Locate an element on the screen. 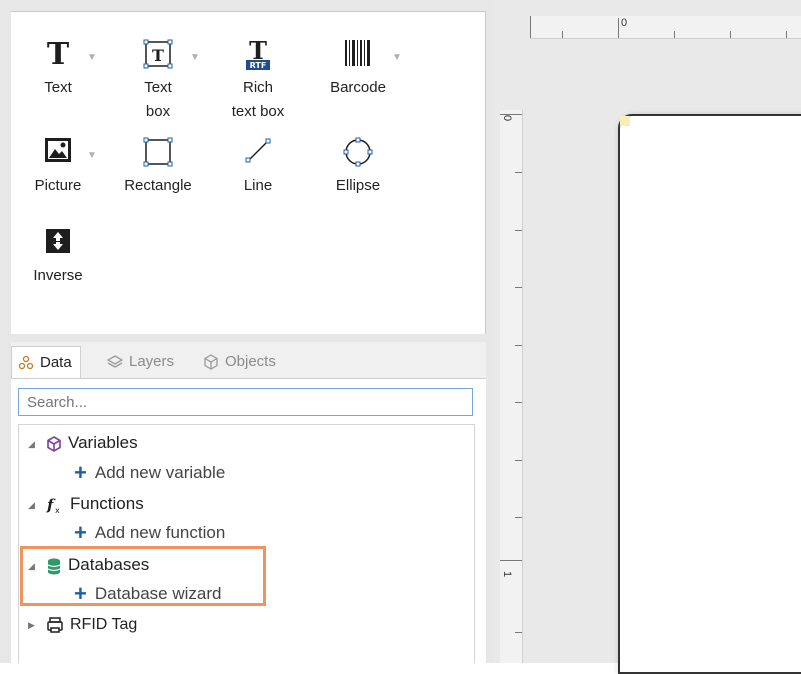  tree-item-rfid-tag: ▶ RFID Tag is located at coordinates (82, 625).